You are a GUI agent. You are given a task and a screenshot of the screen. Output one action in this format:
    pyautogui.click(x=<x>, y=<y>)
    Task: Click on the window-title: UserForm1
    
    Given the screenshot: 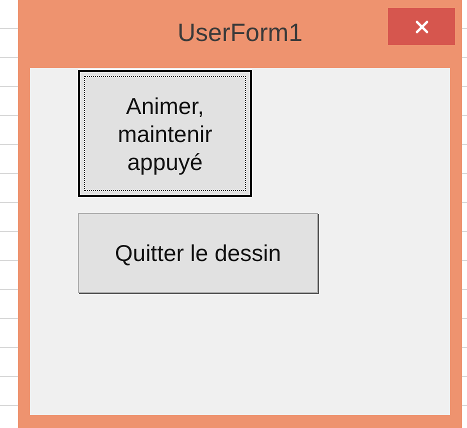 What is the action you would take?
    pyautogui.click(x=239, y=34)
    